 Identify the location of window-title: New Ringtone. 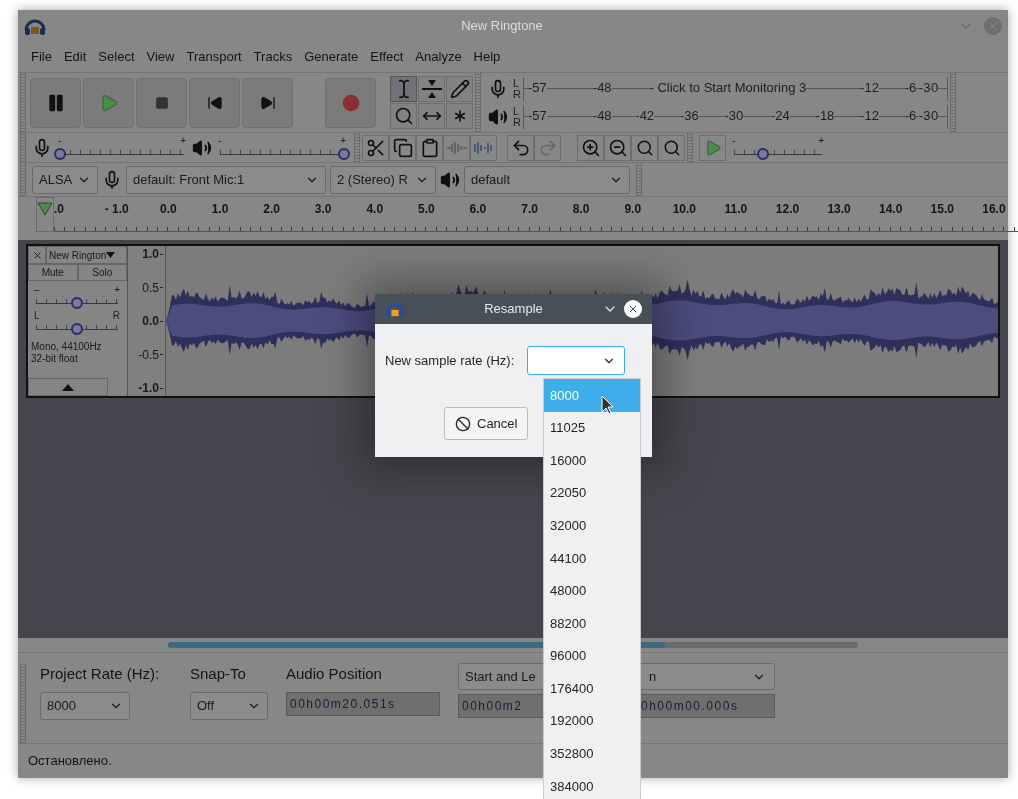
(502, 26).